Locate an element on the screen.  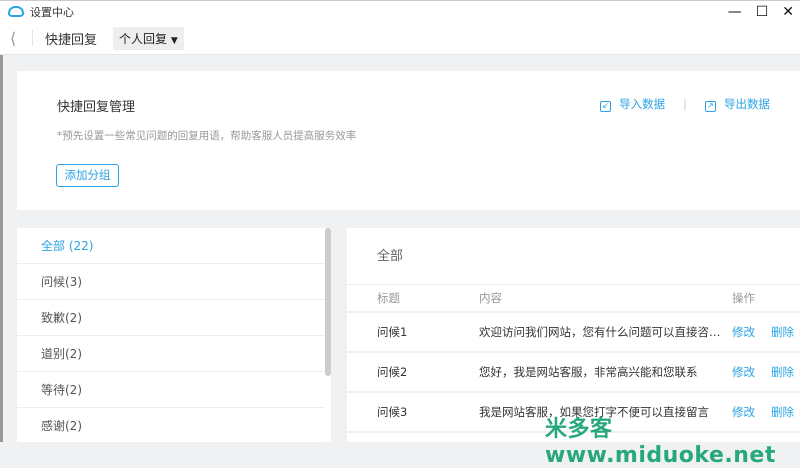
page-header: ⟨ 快捷回复 个人回复 ▼ is located at coordinates (400, 38).